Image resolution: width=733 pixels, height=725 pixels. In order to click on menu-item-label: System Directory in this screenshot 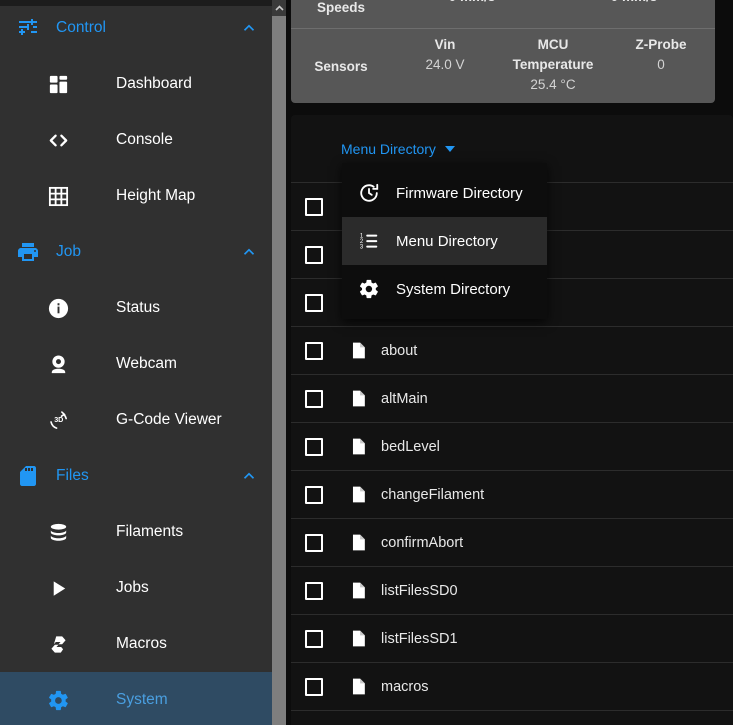, I will do `click(453, 289)`.